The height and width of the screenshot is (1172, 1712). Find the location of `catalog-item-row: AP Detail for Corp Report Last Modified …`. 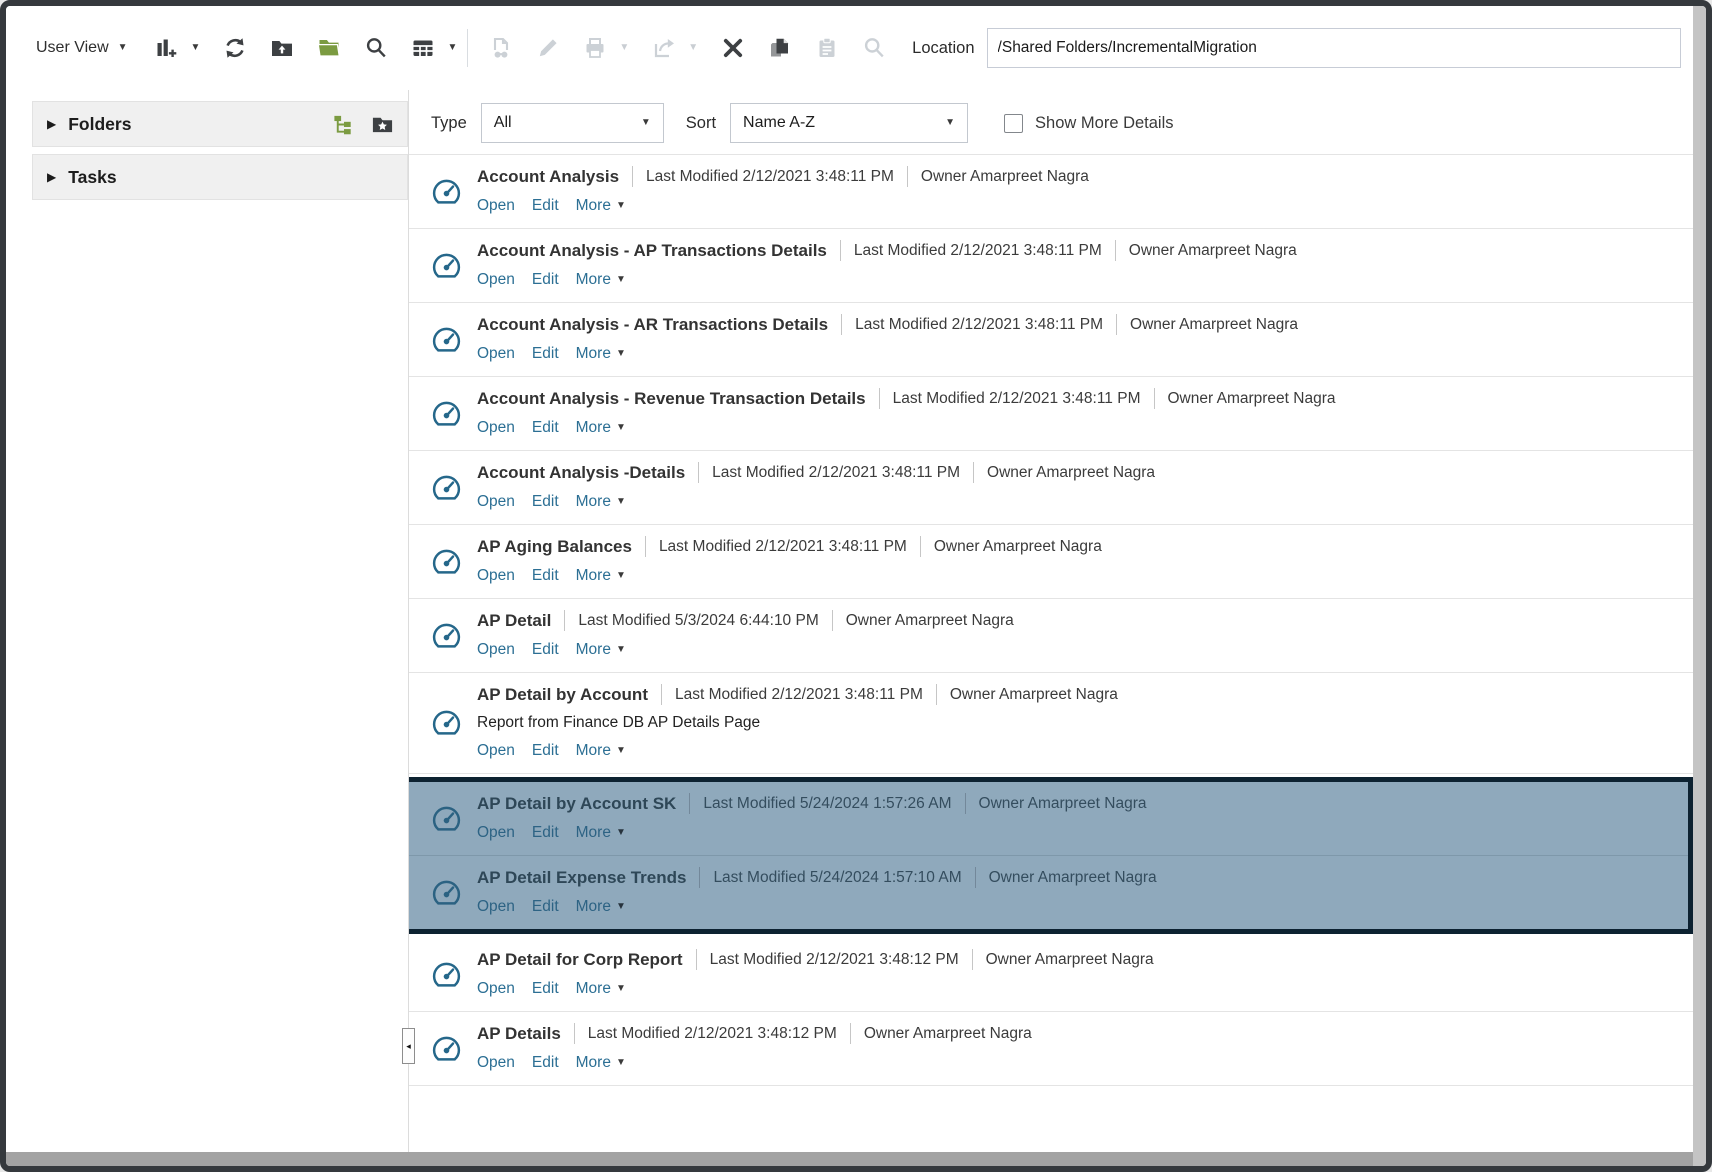

catalog-item-row: AP Detail for Corp Report Last Modified … is located at coordinates (1051, 975).